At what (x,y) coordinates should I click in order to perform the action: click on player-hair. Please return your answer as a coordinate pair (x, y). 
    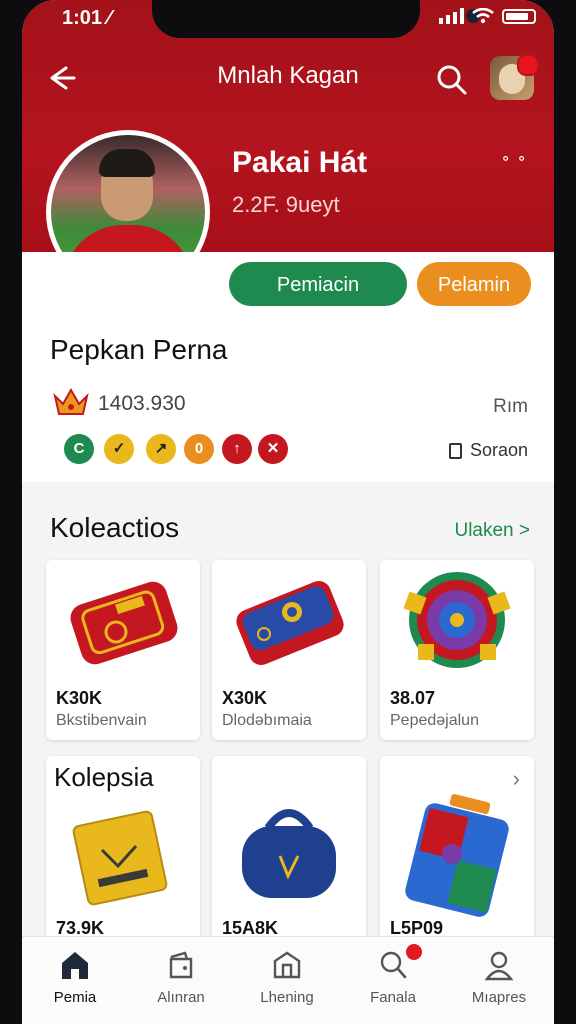
    Looking at the image, I should click on (127, 163).